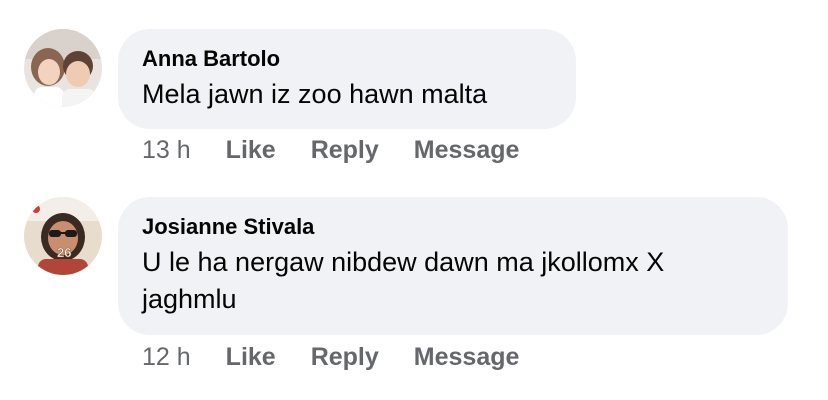 The height and width of the screenshot is (400, 828). I want to click on comment-bubble: Anna Bartolo Mela jawn iz zoo hawn malta, so click(347, 79).